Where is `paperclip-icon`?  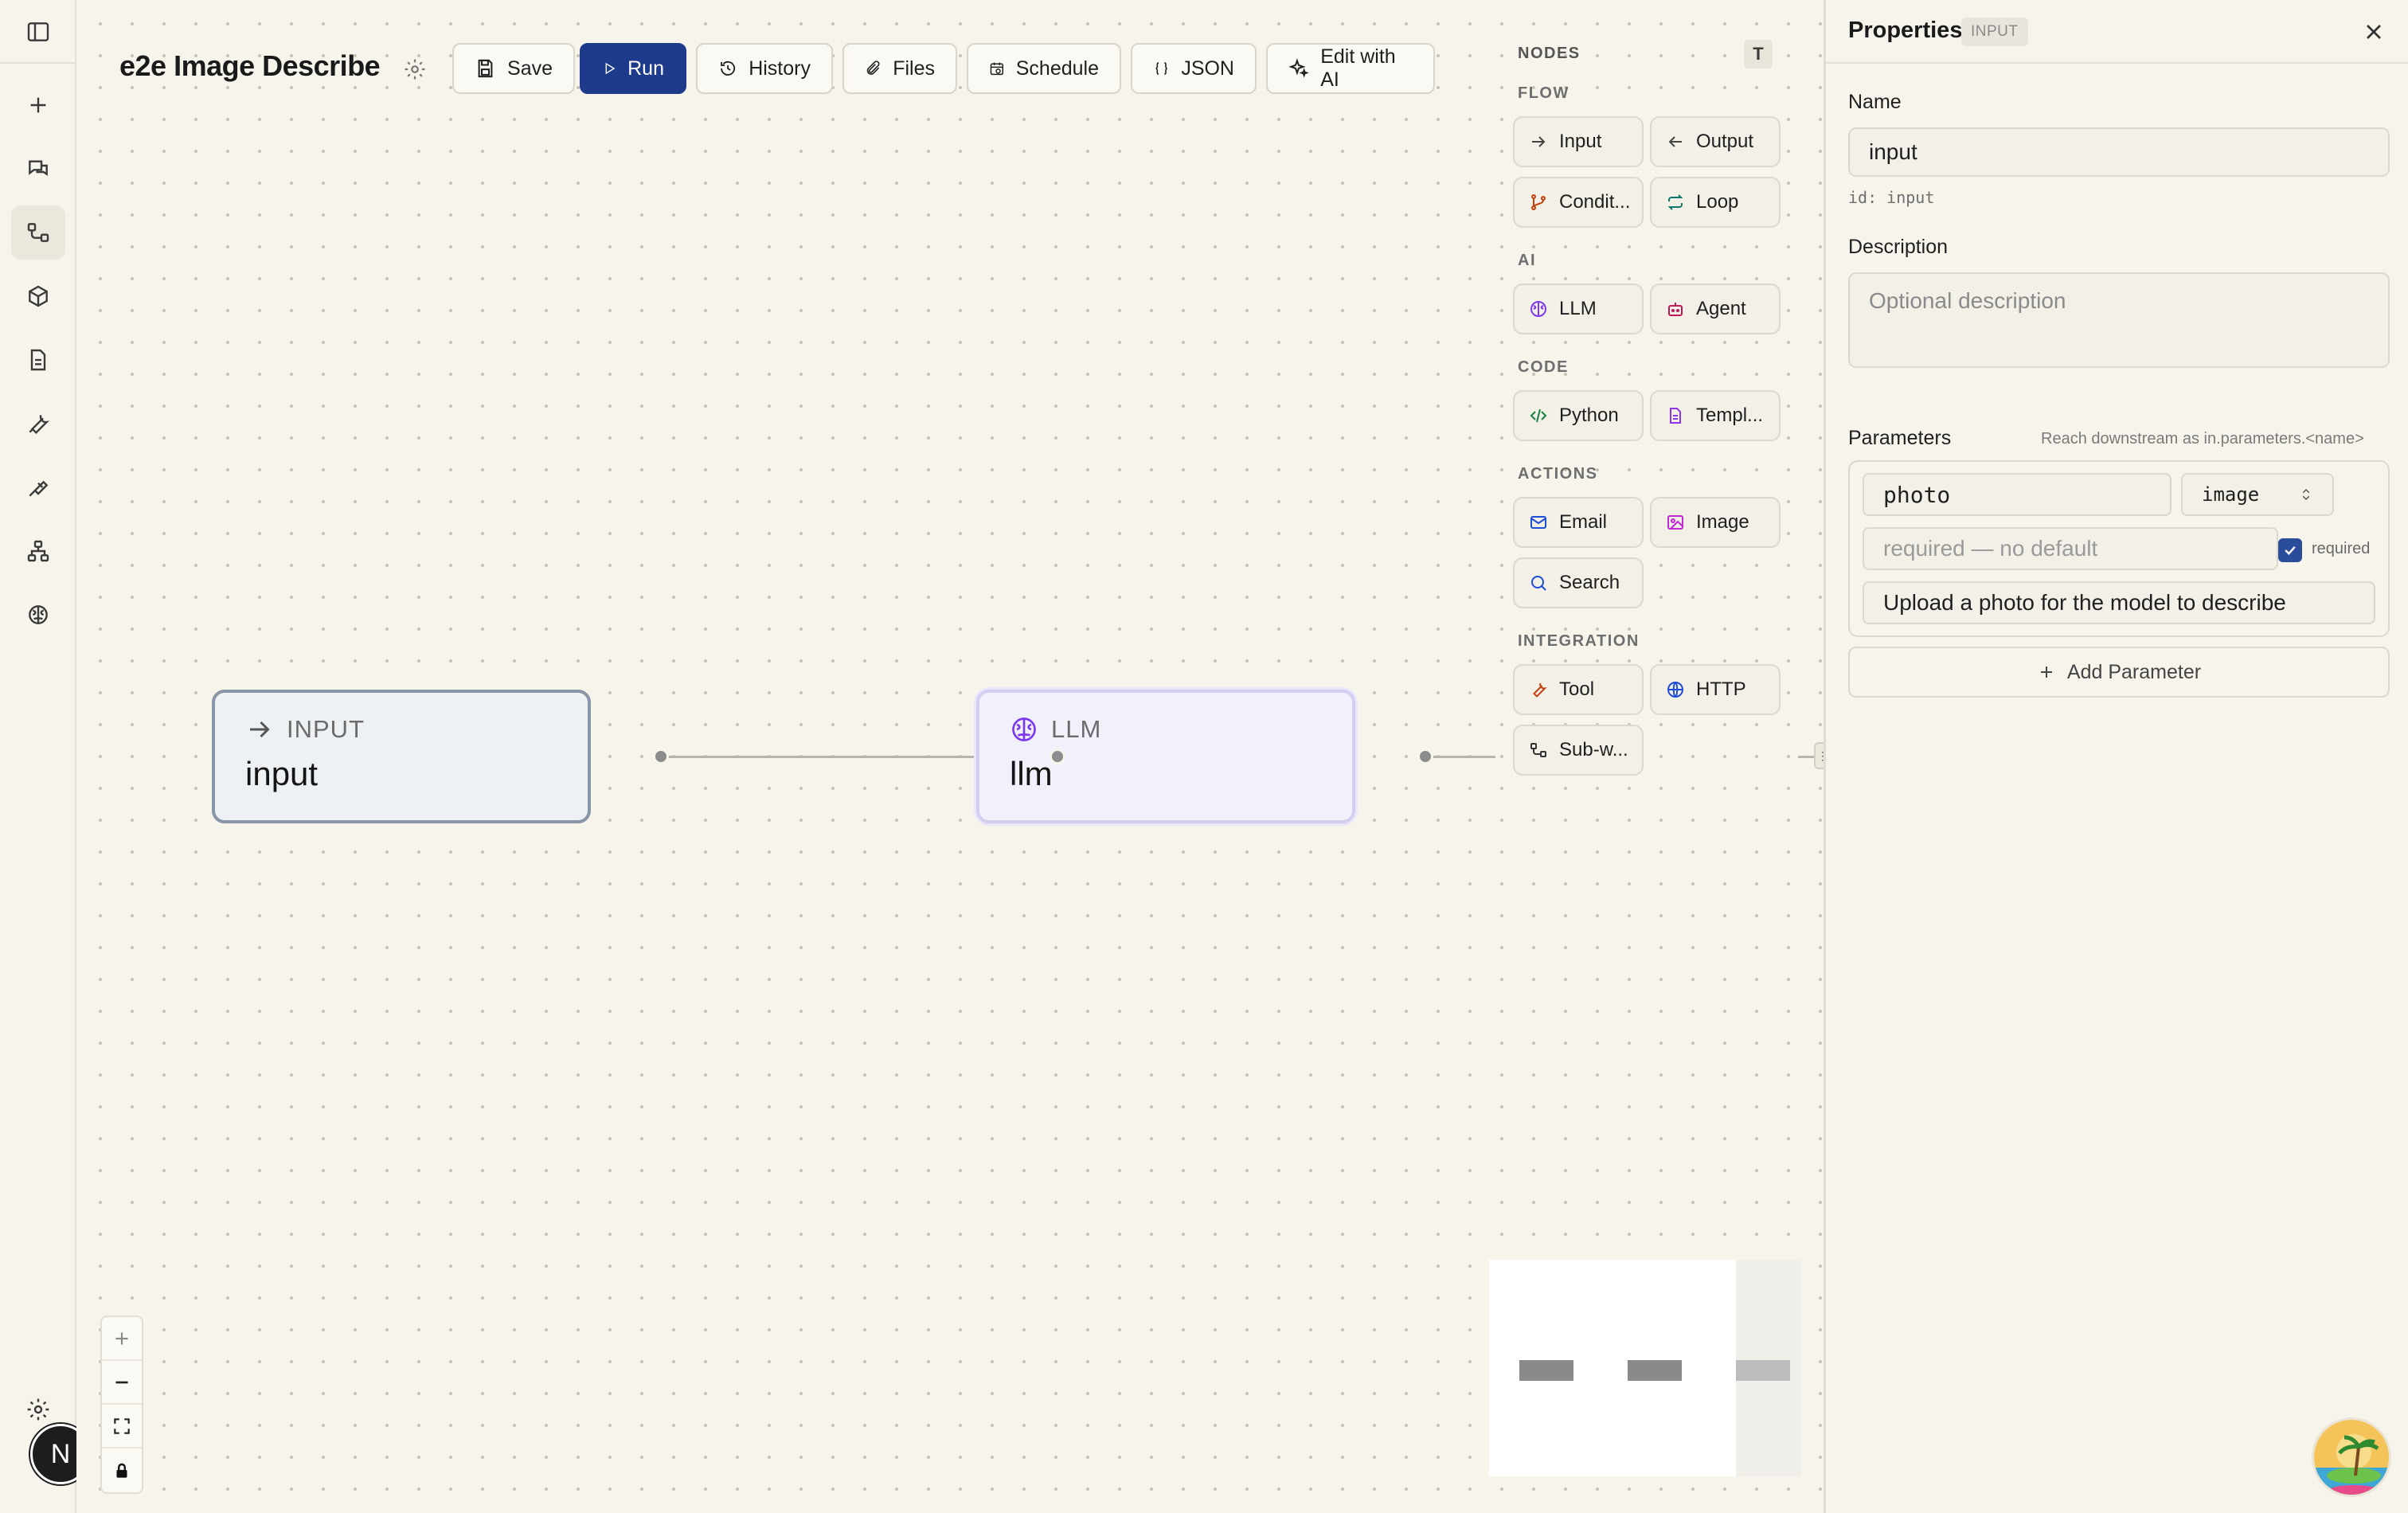
paperclip-icon is located at coordinates (873, 68).